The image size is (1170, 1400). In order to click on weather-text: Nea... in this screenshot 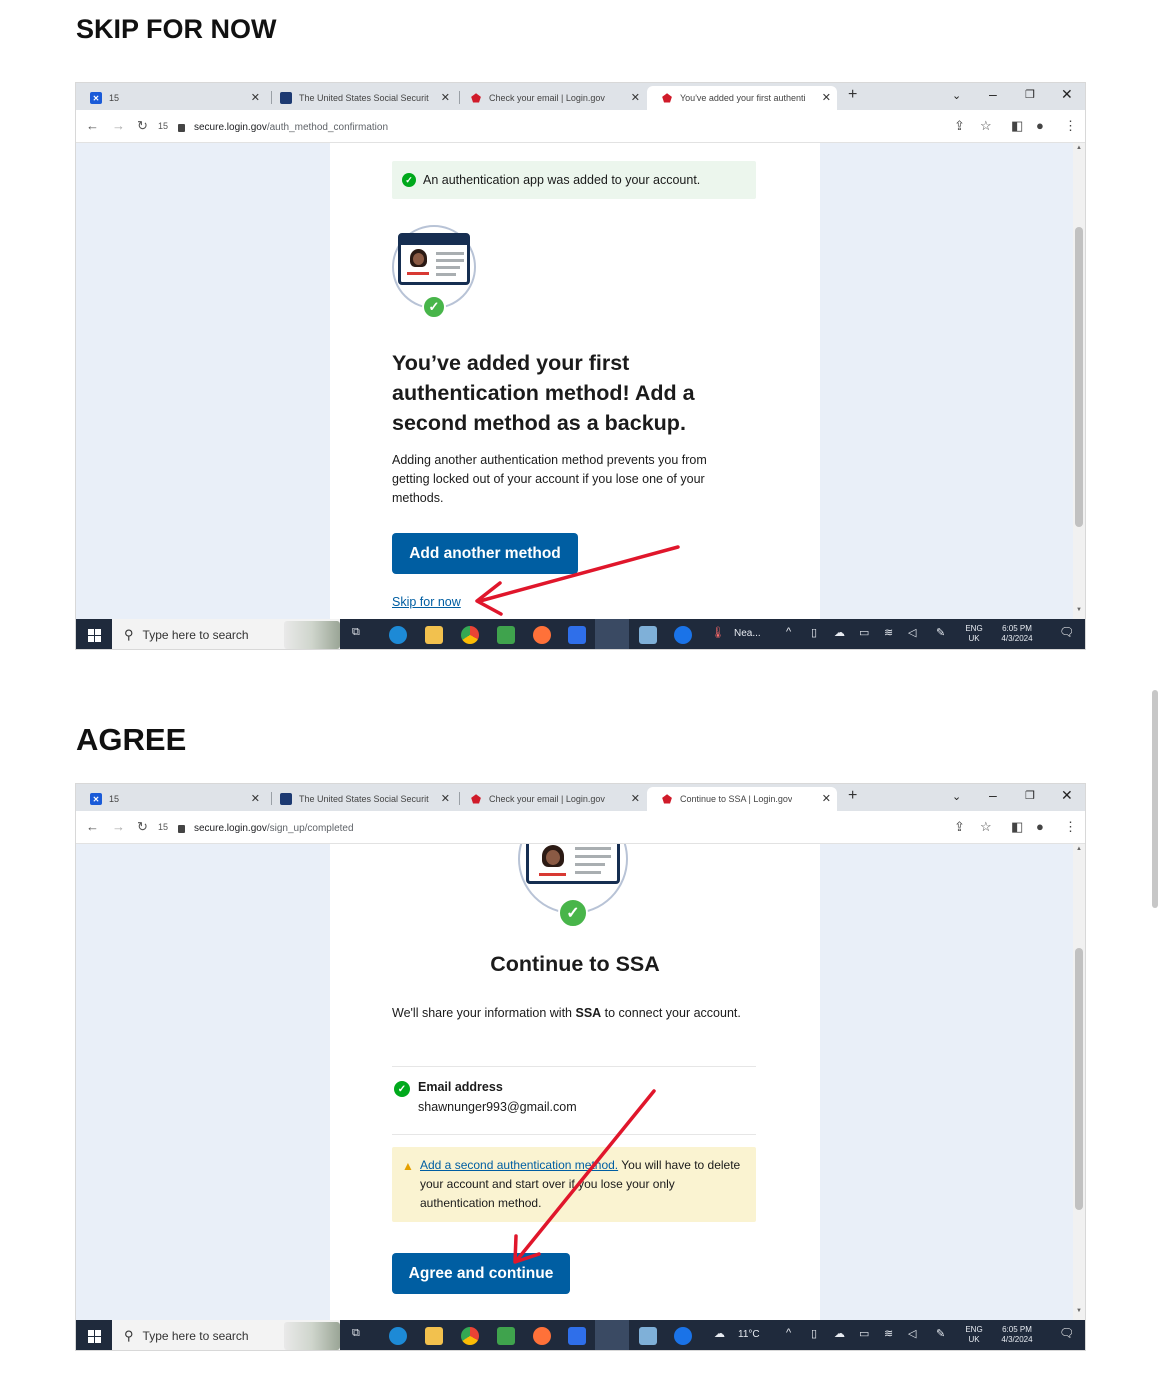, I will do `click(747, 633)`.